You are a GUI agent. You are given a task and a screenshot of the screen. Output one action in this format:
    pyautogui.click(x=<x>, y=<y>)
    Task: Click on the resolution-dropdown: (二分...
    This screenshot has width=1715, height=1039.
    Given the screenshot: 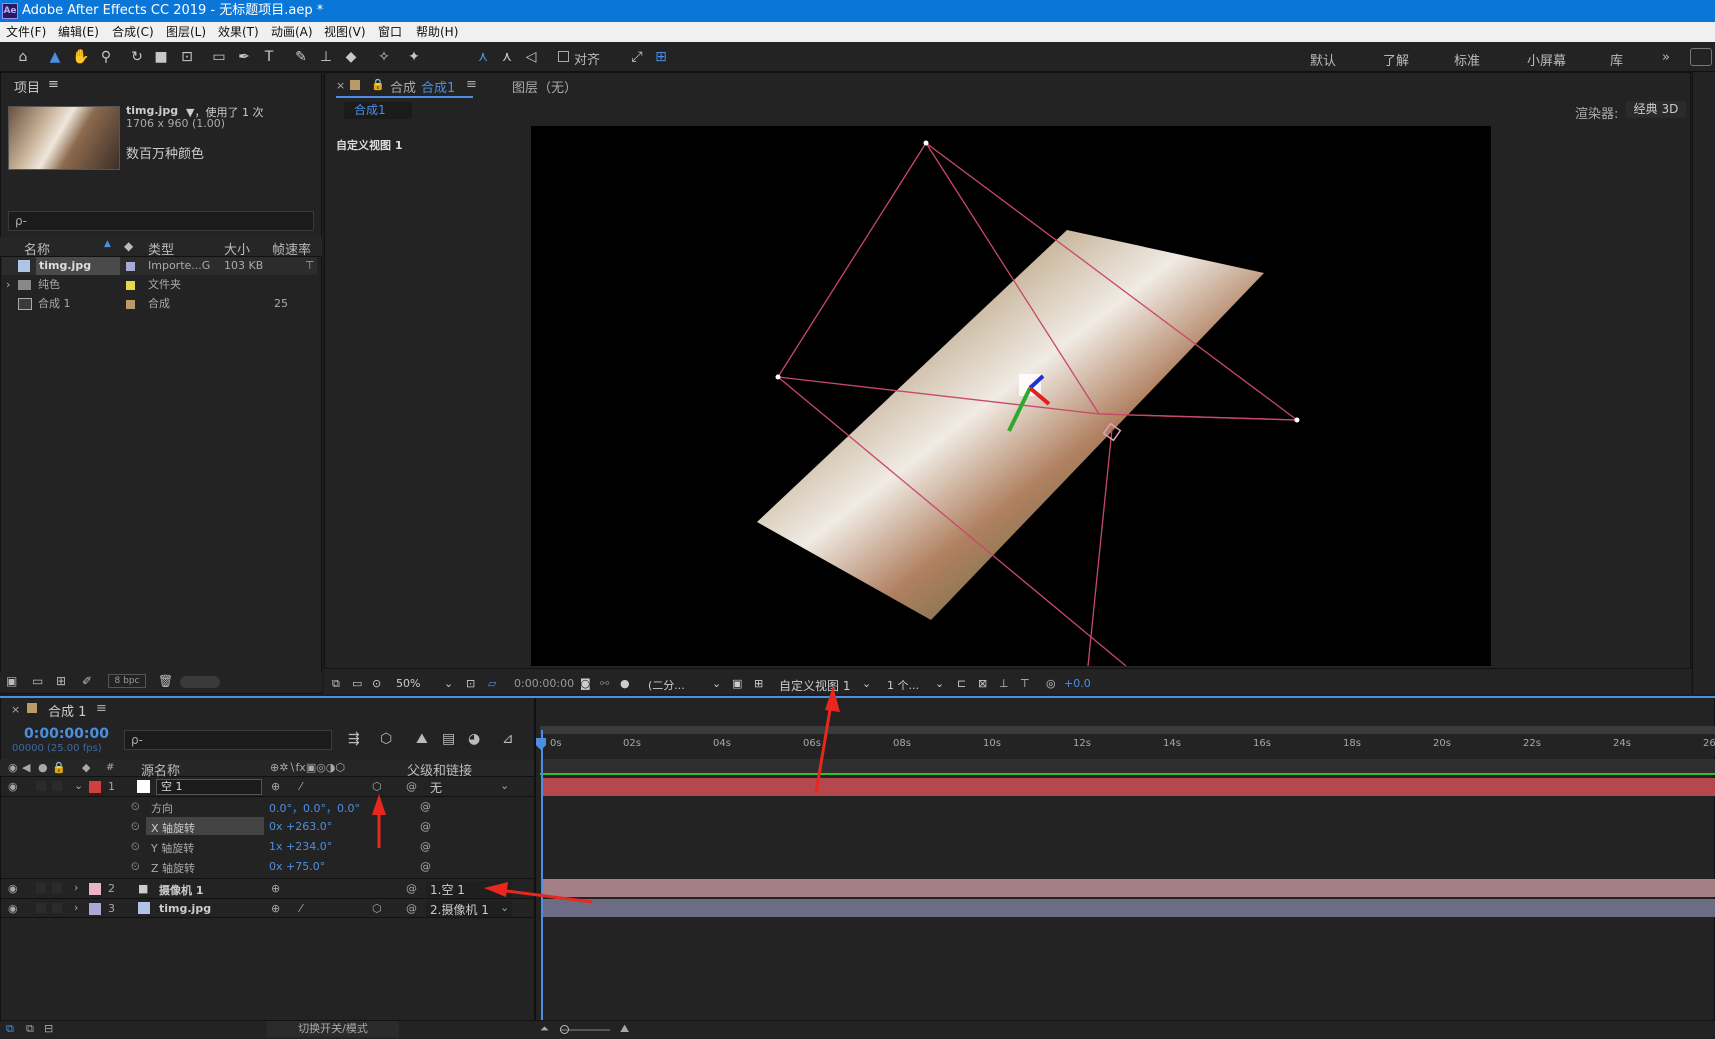 What is the action you would take?
    pyautogui.click(x=666, y=685)
    